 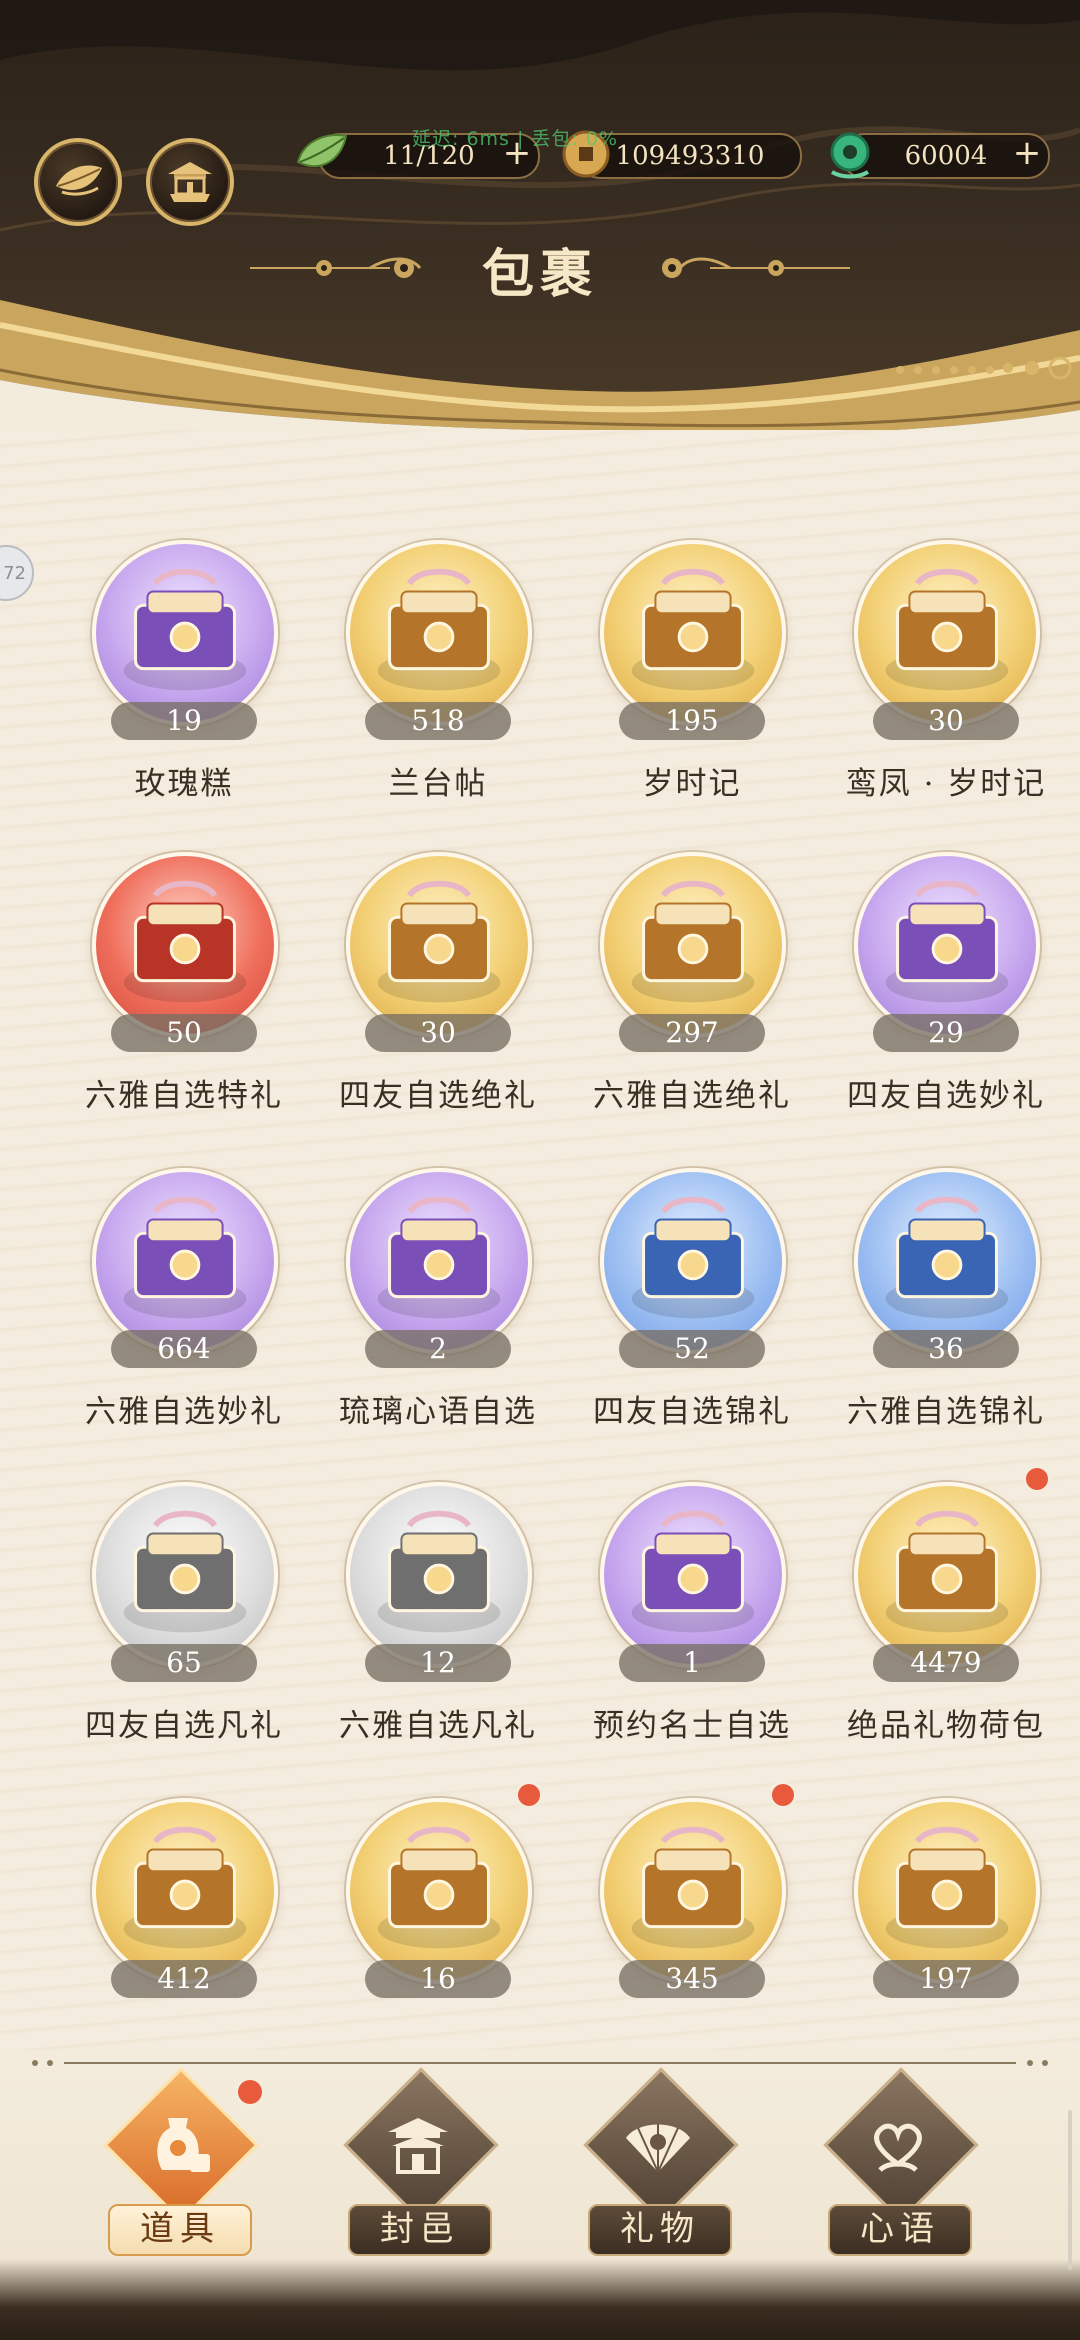 I want to click on inventory-item: 29 四友自选妙礼, so click(x=946, y=1002).